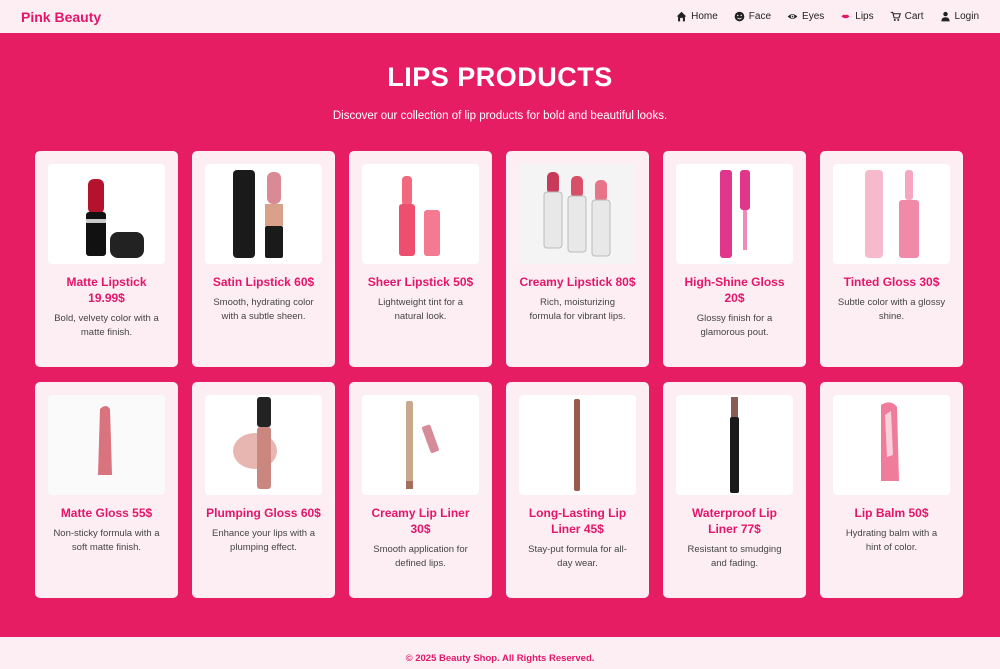 Image resolution: width=1000 pixels, height=669 pixels. What do you see at coordinates (61, 17) in the screenshot?
I see `brand-logo: Pink Beauty` at bounding box center [61, 17].